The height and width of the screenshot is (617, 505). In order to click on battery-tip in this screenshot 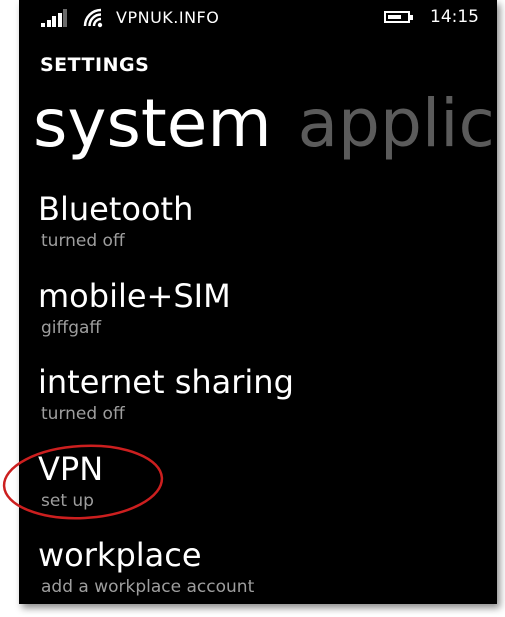, I will do `click(411, 17)`.